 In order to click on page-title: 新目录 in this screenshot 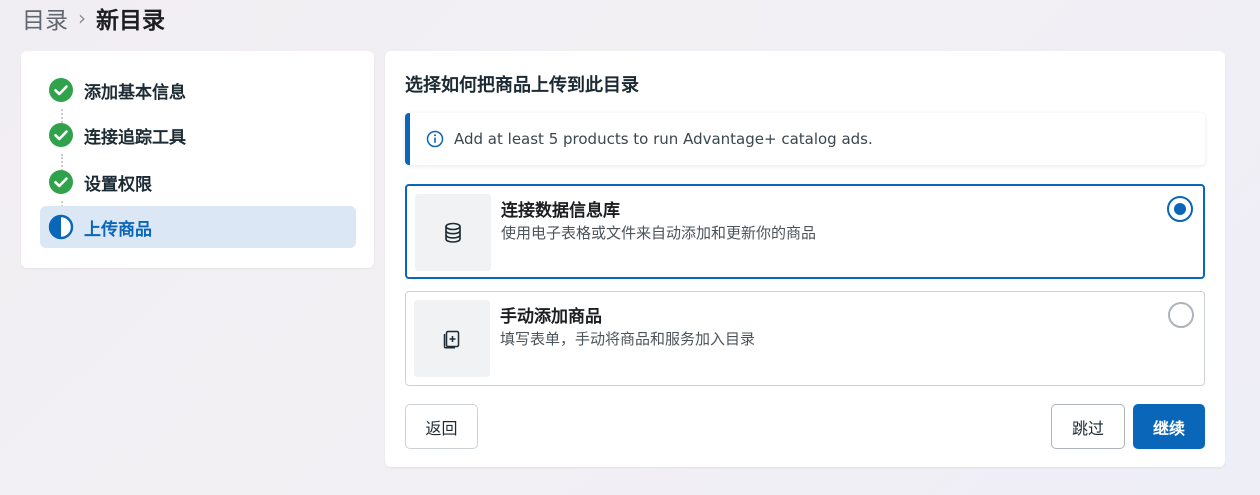, I will do `click(130, 21)`.